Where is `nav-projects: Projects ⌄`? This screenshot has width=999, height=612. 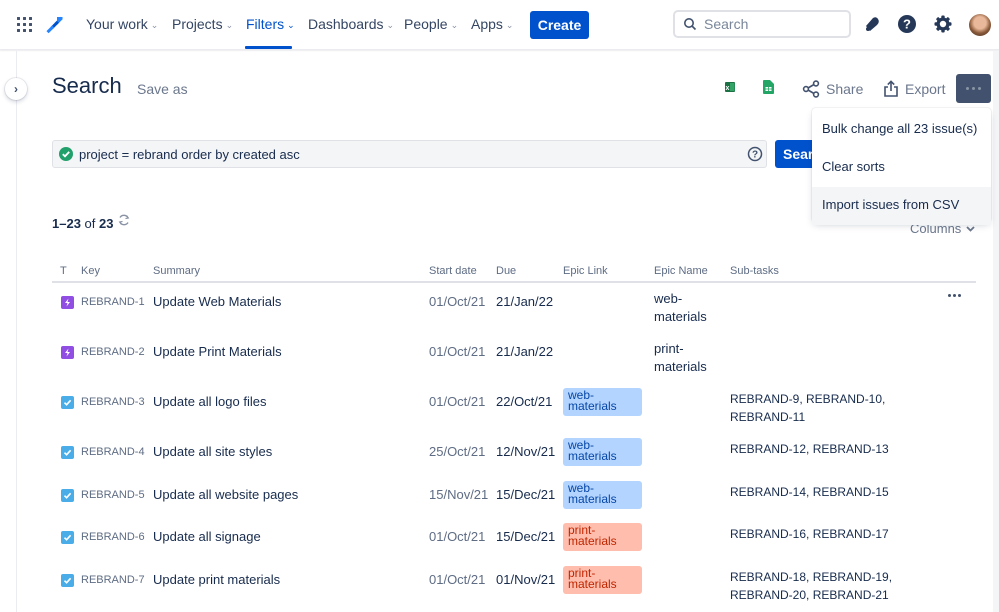
nav-projects: Projects ⌄ is located at coordinates (202, 24).